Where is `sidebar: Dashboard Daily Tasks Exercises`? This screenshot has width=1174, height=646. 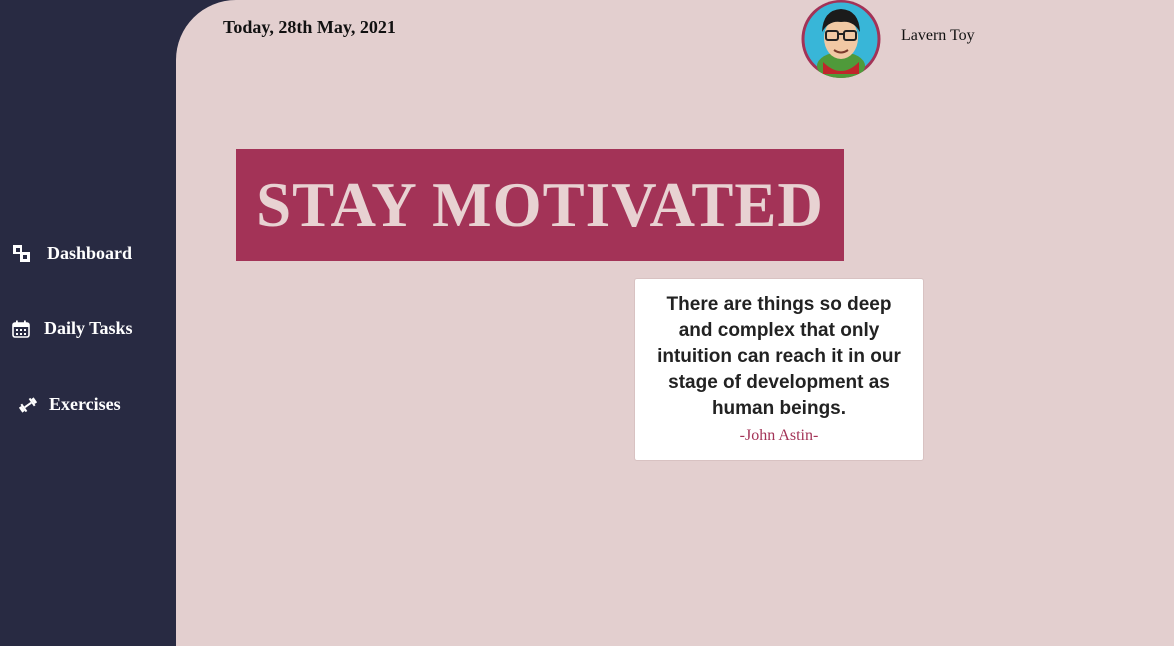 sidebar: Dashboard Daily Tasks Exercises is located at coordinates (88, 323).